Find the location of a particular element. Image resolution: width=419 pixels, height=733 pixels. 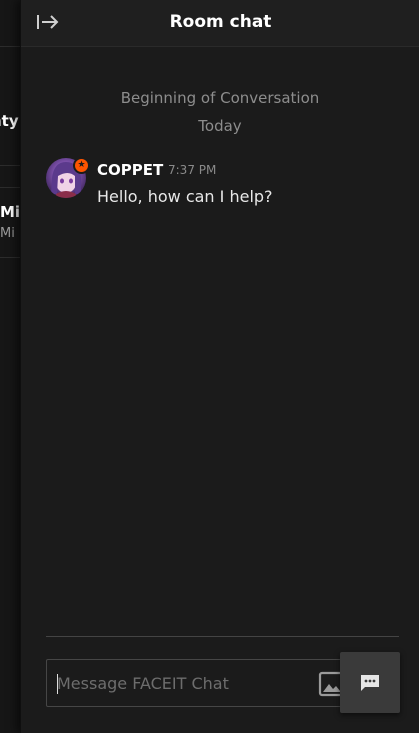

send-button is located at coordinates (370, 682).